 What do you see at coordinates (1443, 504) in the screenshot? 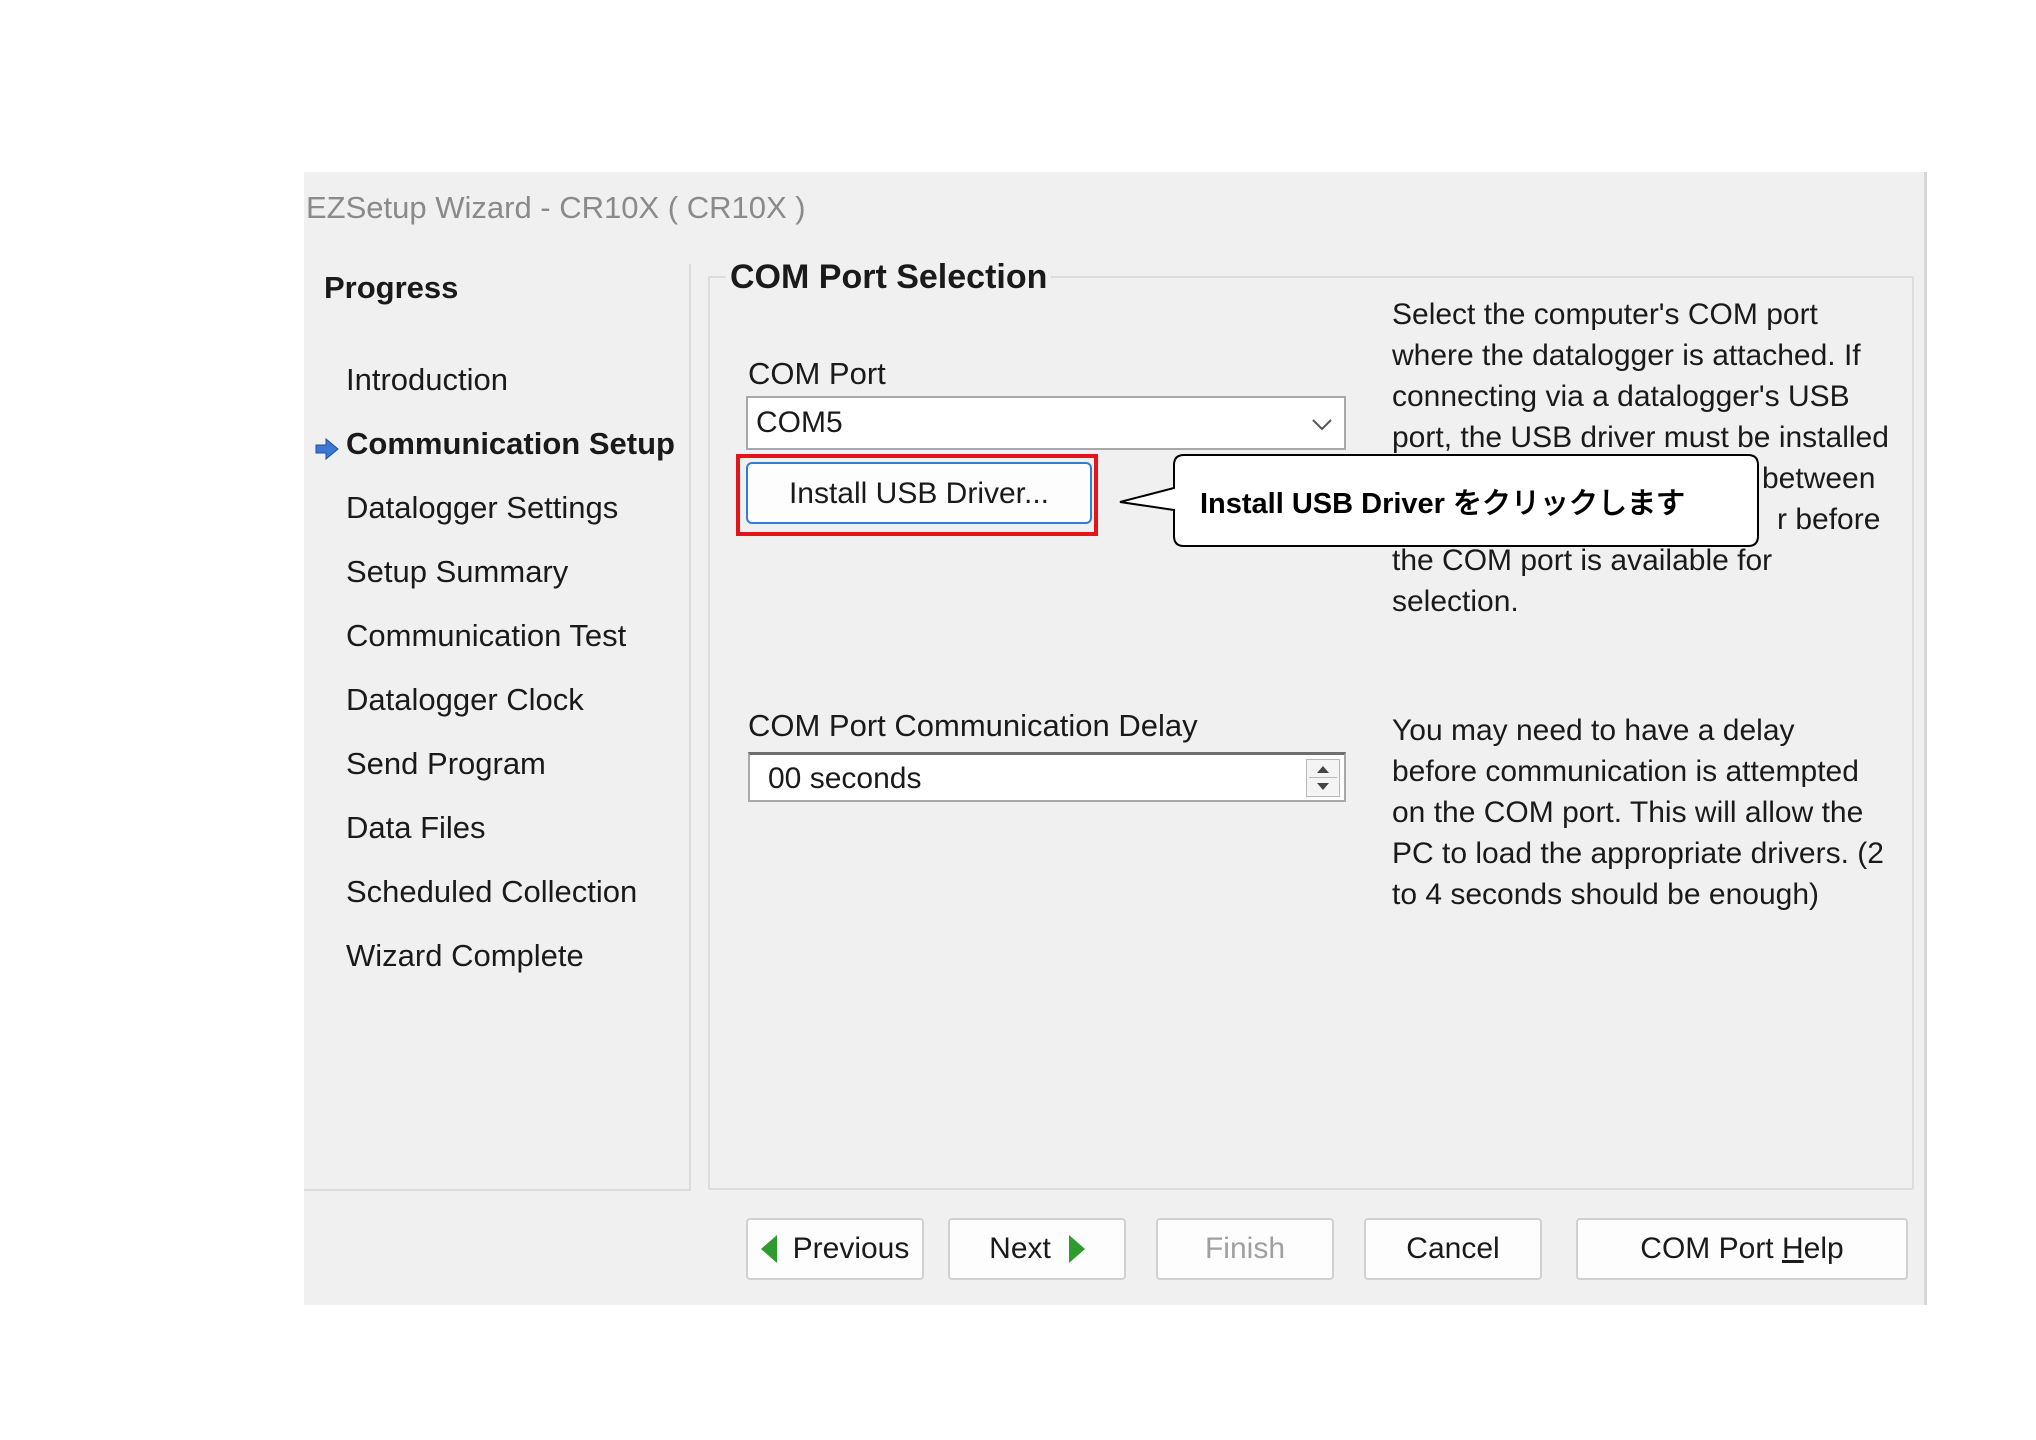
I see `callout-text: Install USB Driver をクリックします` at bounding box center [1443, 504].